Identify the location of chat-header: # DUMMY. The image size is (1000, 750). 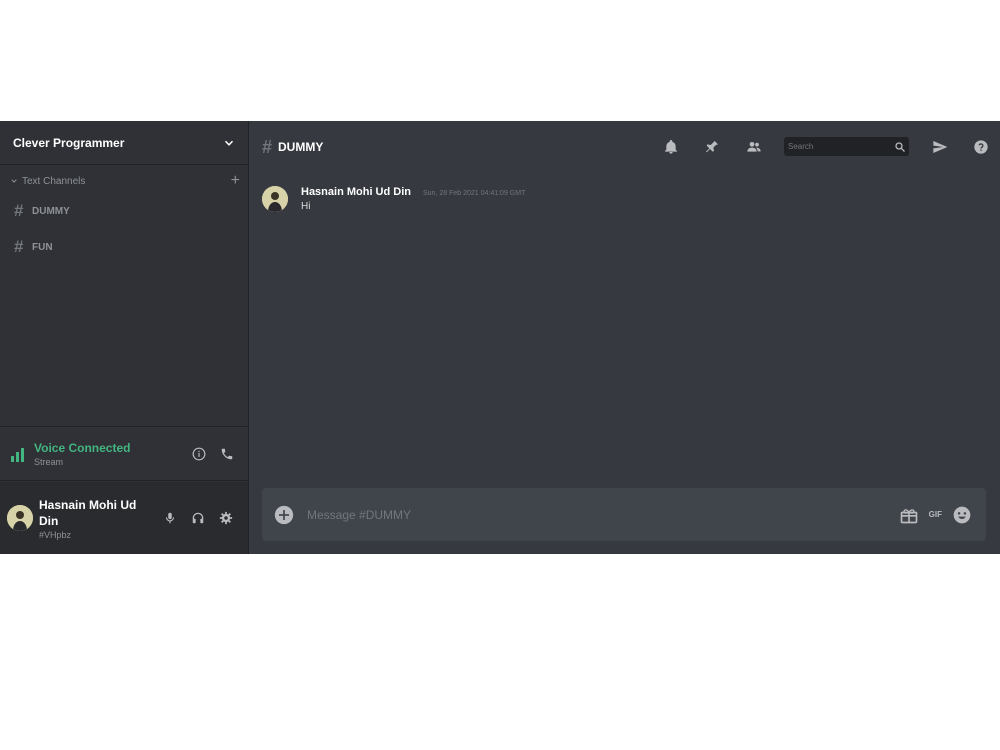
(624, 147).